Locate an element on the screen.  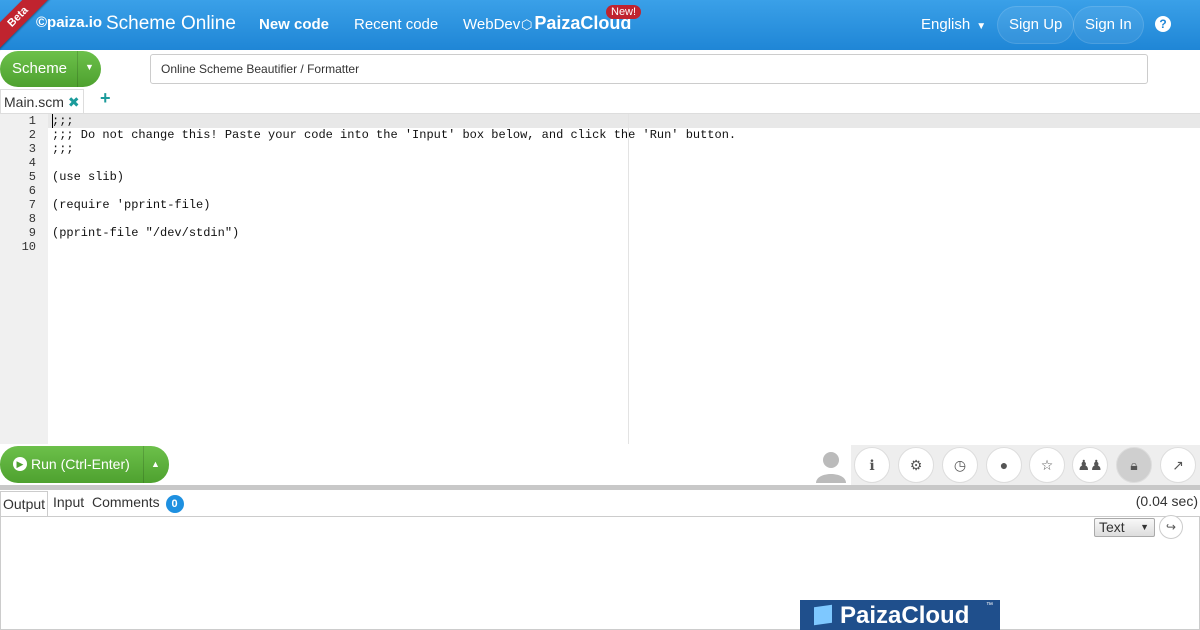
code-line: (pprint-file "/dev/stdin") is located at coordinates (145, 233).